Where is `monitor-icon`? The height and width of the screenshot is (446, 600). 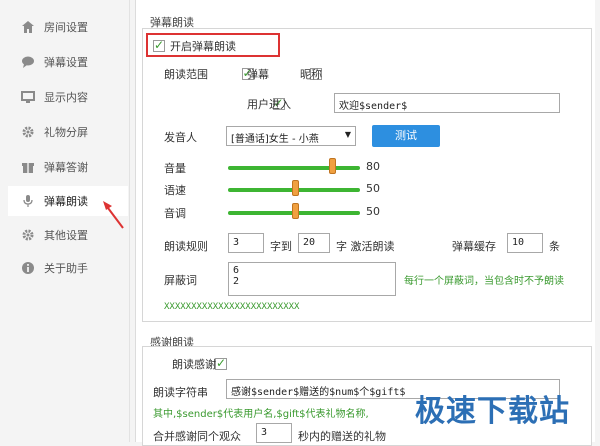
monitor-icon is located at coordinates (28, 97).